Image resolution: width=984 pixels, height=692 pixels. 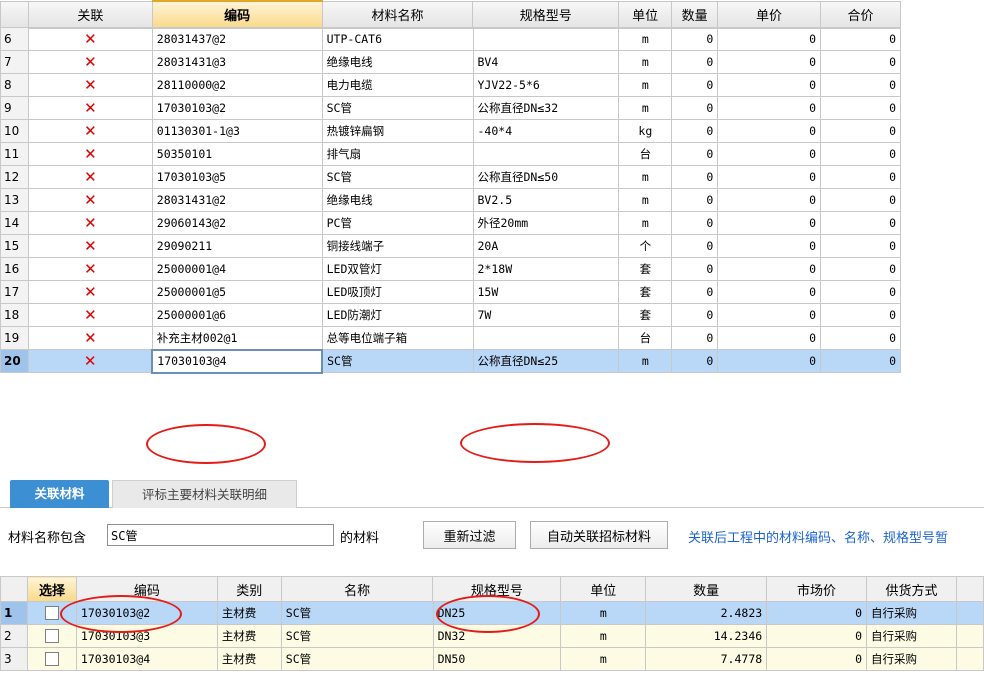 What do you see at coordinates (14, 223) in the screenshot?
I see `row-number: 14` at bounding box center [14, 223].